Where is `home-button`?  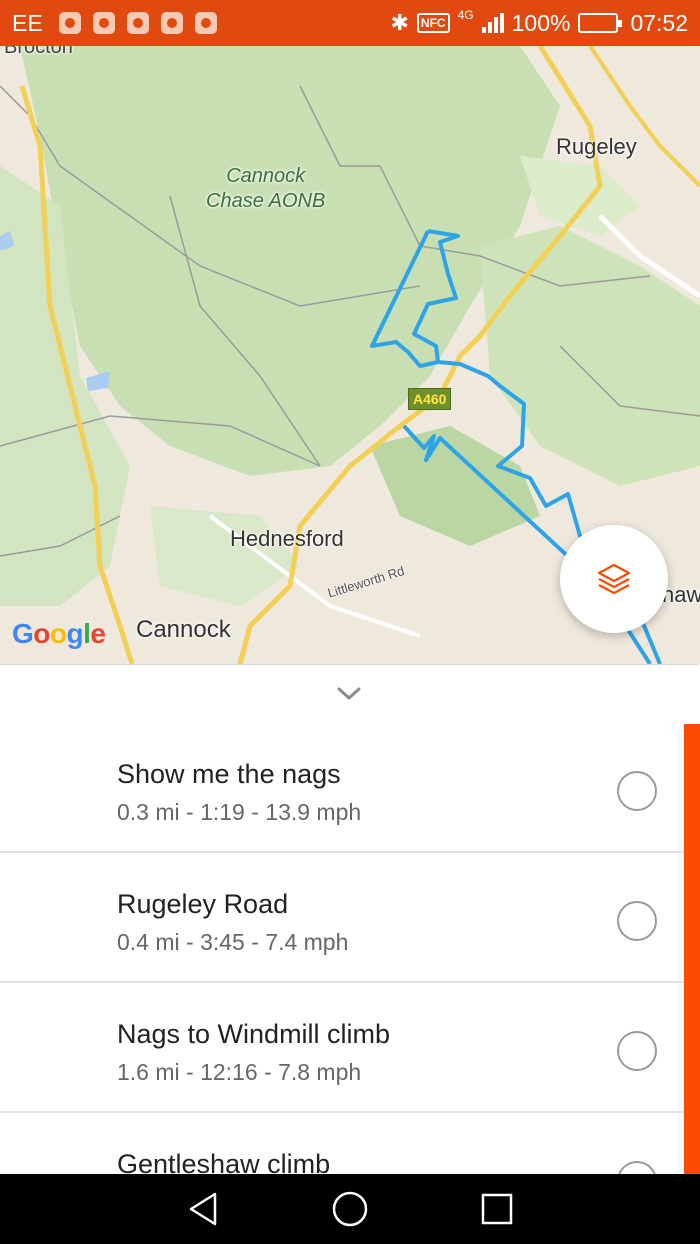
home-button is located at coordinates (350, 1209).